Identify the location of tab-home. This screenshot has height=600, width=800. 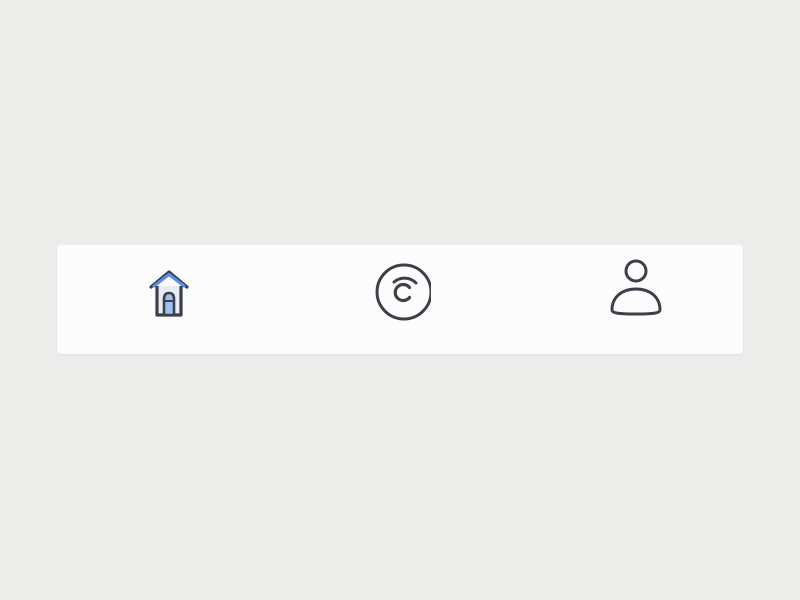
(169, 299).